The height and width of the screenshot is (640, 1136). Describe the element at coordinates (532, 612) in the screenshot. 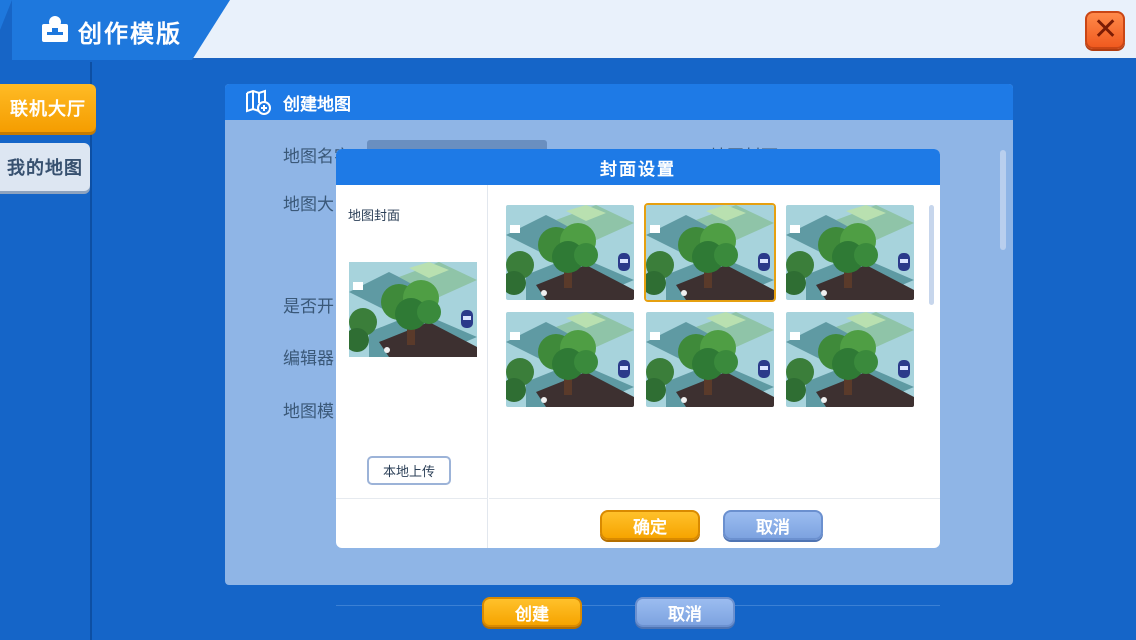

I see `create-button: 创建` at that location.